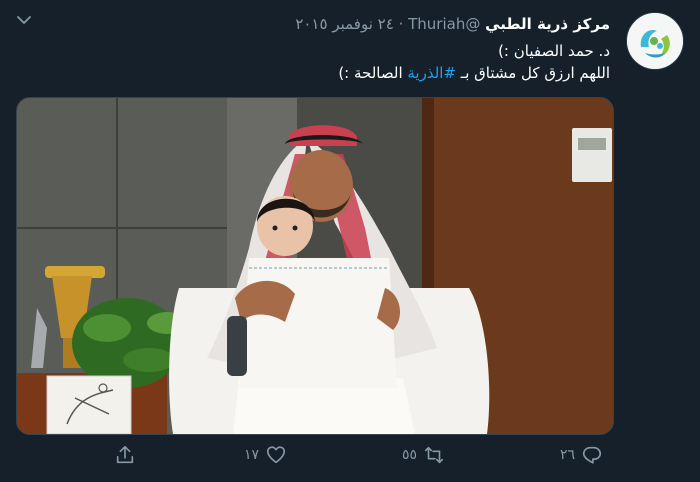 Image resolution: width=700 pixels, height=482 pixels. Describe the element at coordinates (24, 20) in the screenshot. I see `chevron-down-icon` at that location.